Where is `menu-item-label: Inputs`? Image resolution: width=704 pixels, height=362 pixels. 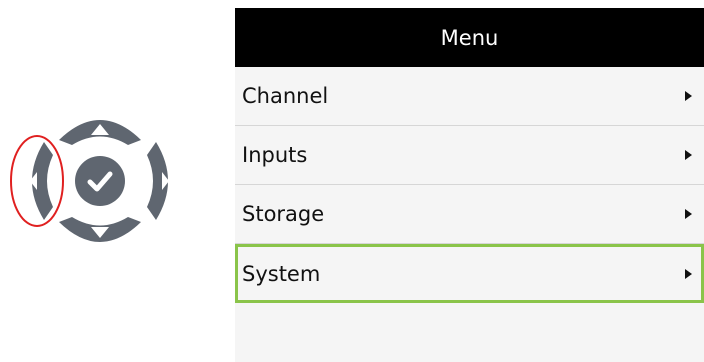 menu-item-label: Inputs is located at coordinates (275, 155).